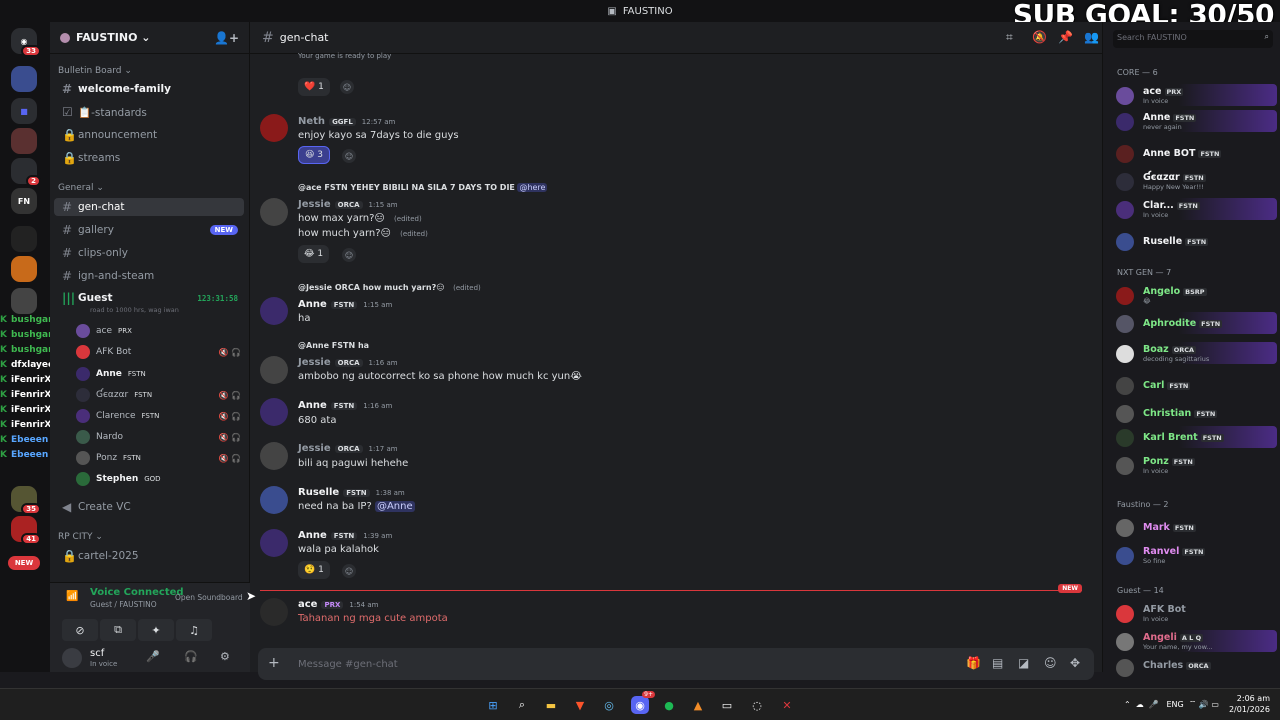  I want to click on search-box: ⌕, so click(1193, 39).